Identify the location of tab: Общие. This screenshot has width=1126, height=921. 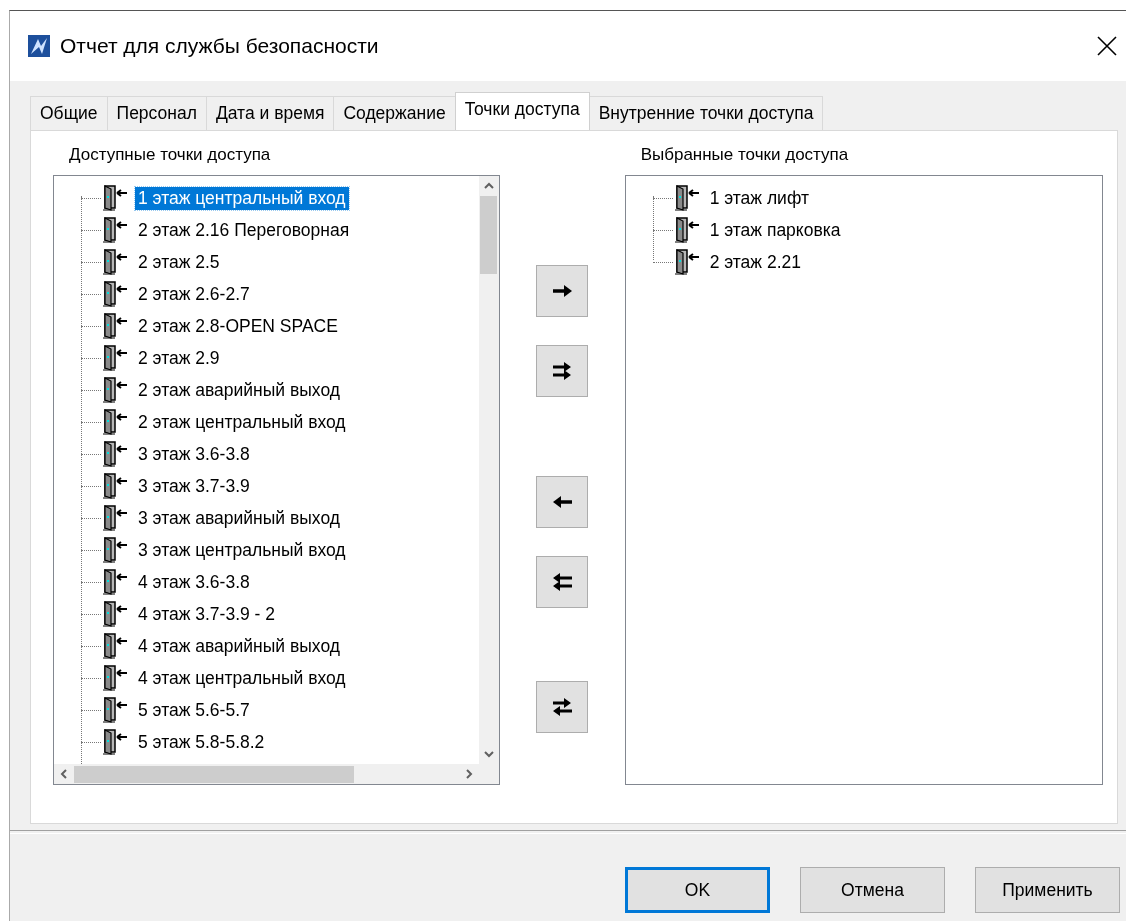
(69, 113).